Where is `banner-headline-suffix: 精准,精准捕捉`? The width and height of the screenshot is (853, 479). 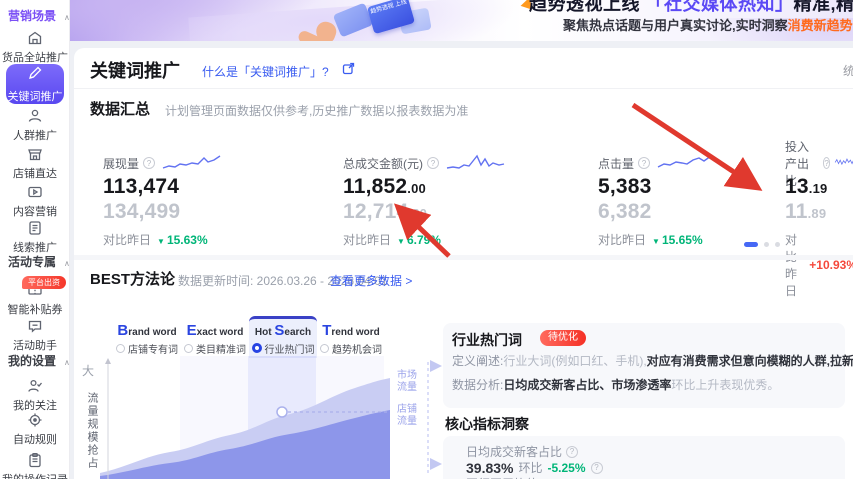
banner-headline-suffix: 精准,精准捕捉 is located at coordinates (823, 7).